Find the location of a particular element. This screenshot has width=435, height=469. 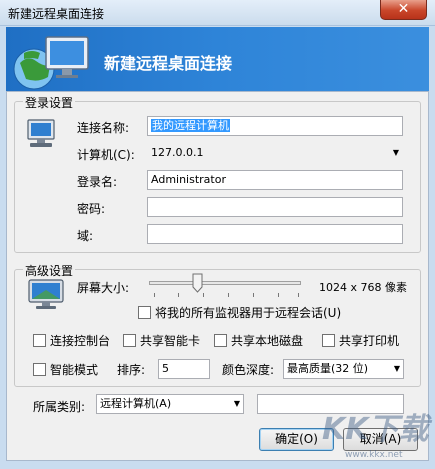

local-disk-label: 共享本地磁盘 is located at coordinates (267, 341).